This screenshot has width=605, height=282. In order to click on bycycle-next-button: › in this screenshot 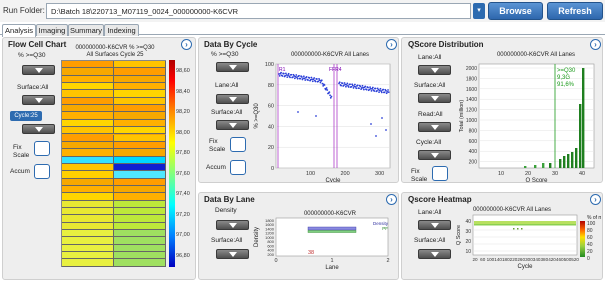, I will do `click(391, 44)`.